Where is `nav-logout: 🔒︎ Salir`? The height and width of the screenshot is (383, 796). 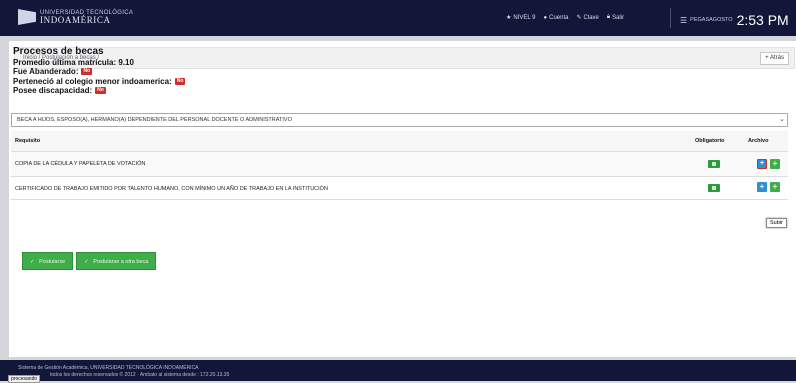 nav-logout: 🔒︎ Salir is located at coordinates (615, 17).